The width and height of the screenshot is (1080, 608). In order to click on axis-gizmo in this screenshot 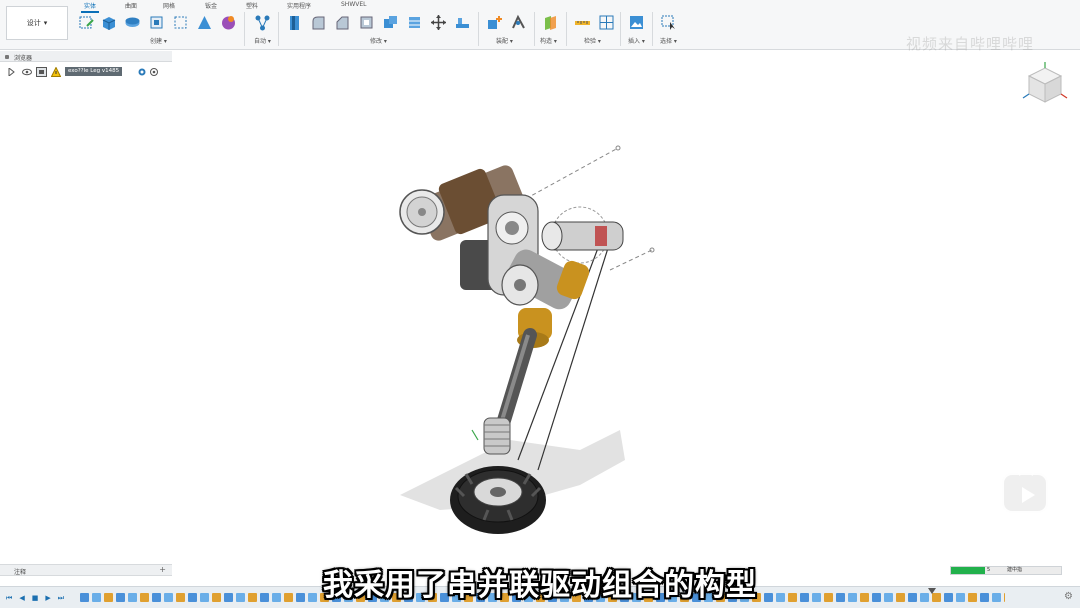, I will do `click(475, 435)`.